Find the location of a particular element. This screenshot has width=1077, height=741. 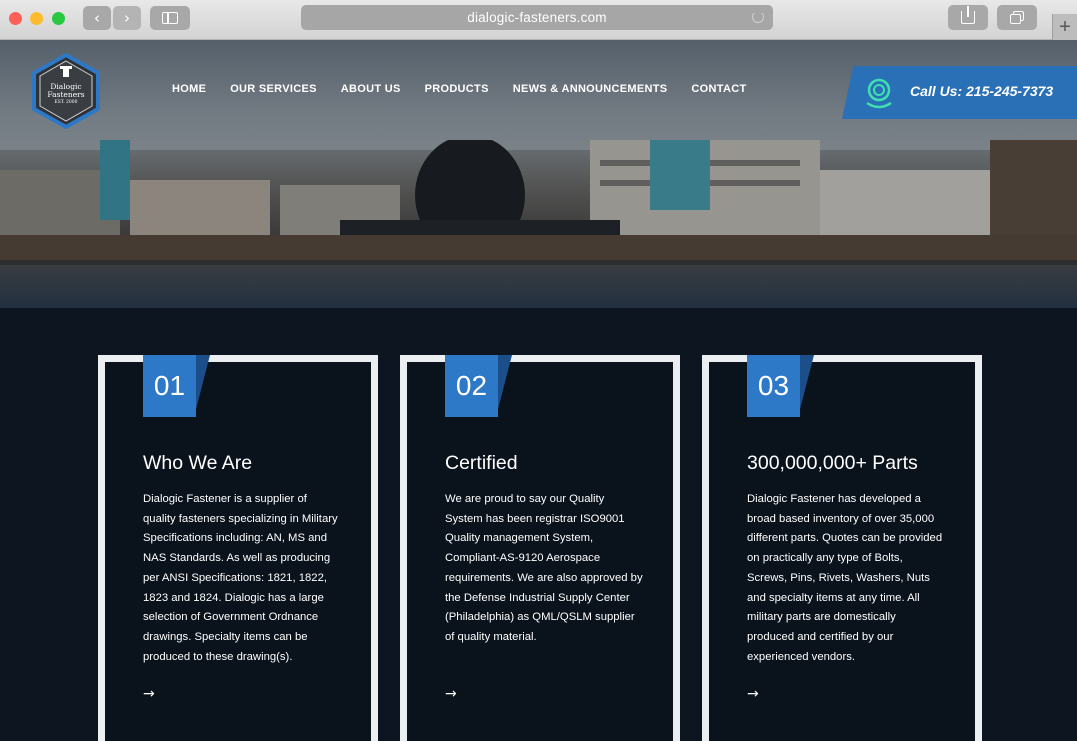

call-us-text: Call Us: 215-245-7373 is located at coordinates (982, 91).